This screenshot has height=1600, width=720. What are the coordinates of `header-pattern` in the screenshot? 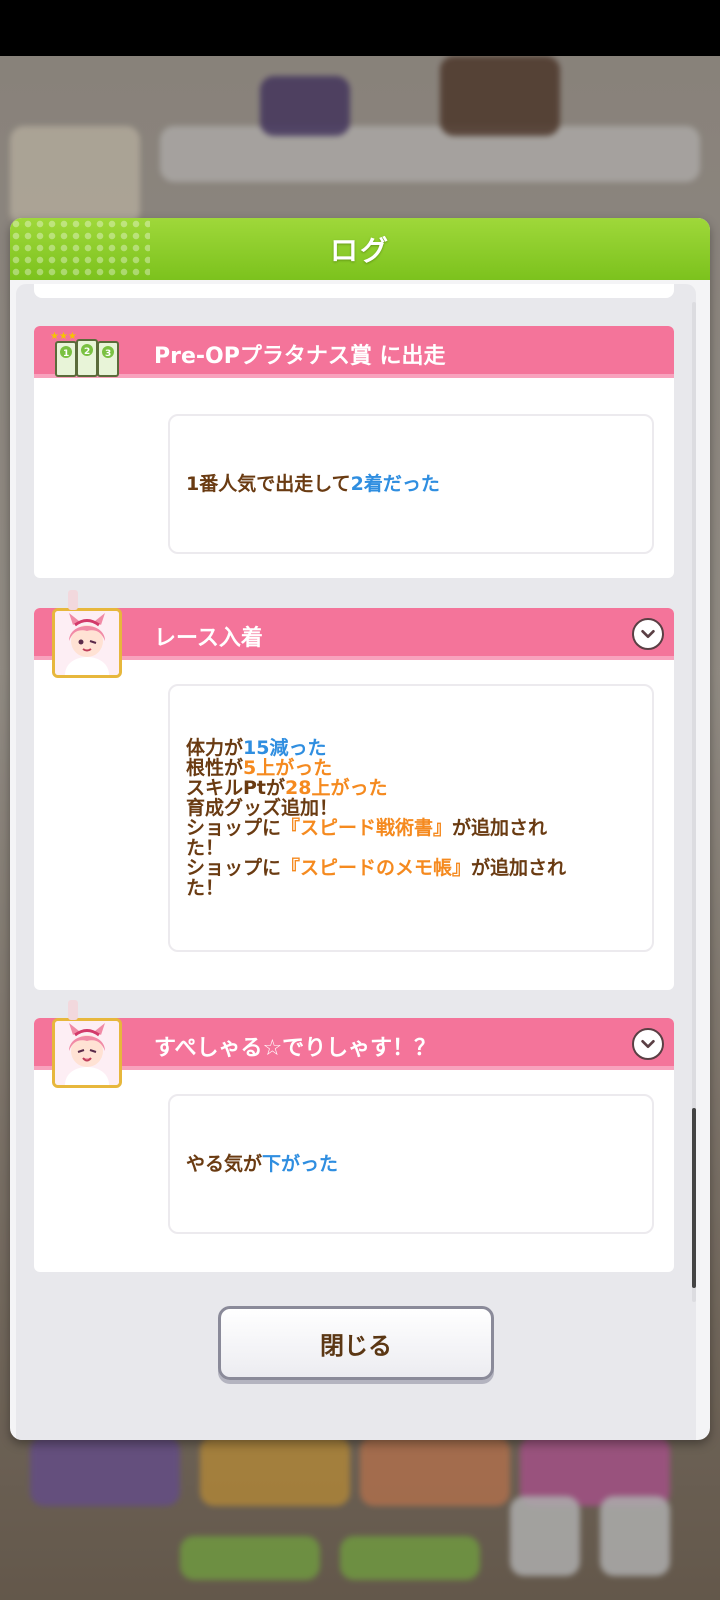 It's located at (80, 249).